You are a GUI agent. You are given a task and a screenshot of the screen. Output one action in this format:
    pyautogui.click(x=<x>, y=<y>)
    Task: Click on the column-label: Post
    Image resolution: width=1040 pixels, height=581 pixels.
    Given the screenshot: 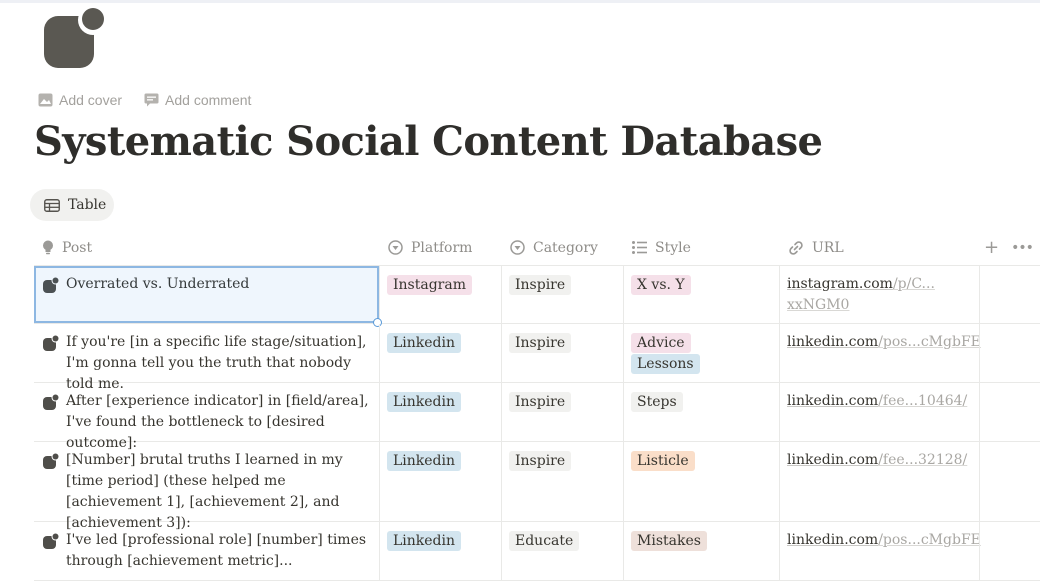 What is the action you would take?
    pyautogui.click(x=77, y=247)
    